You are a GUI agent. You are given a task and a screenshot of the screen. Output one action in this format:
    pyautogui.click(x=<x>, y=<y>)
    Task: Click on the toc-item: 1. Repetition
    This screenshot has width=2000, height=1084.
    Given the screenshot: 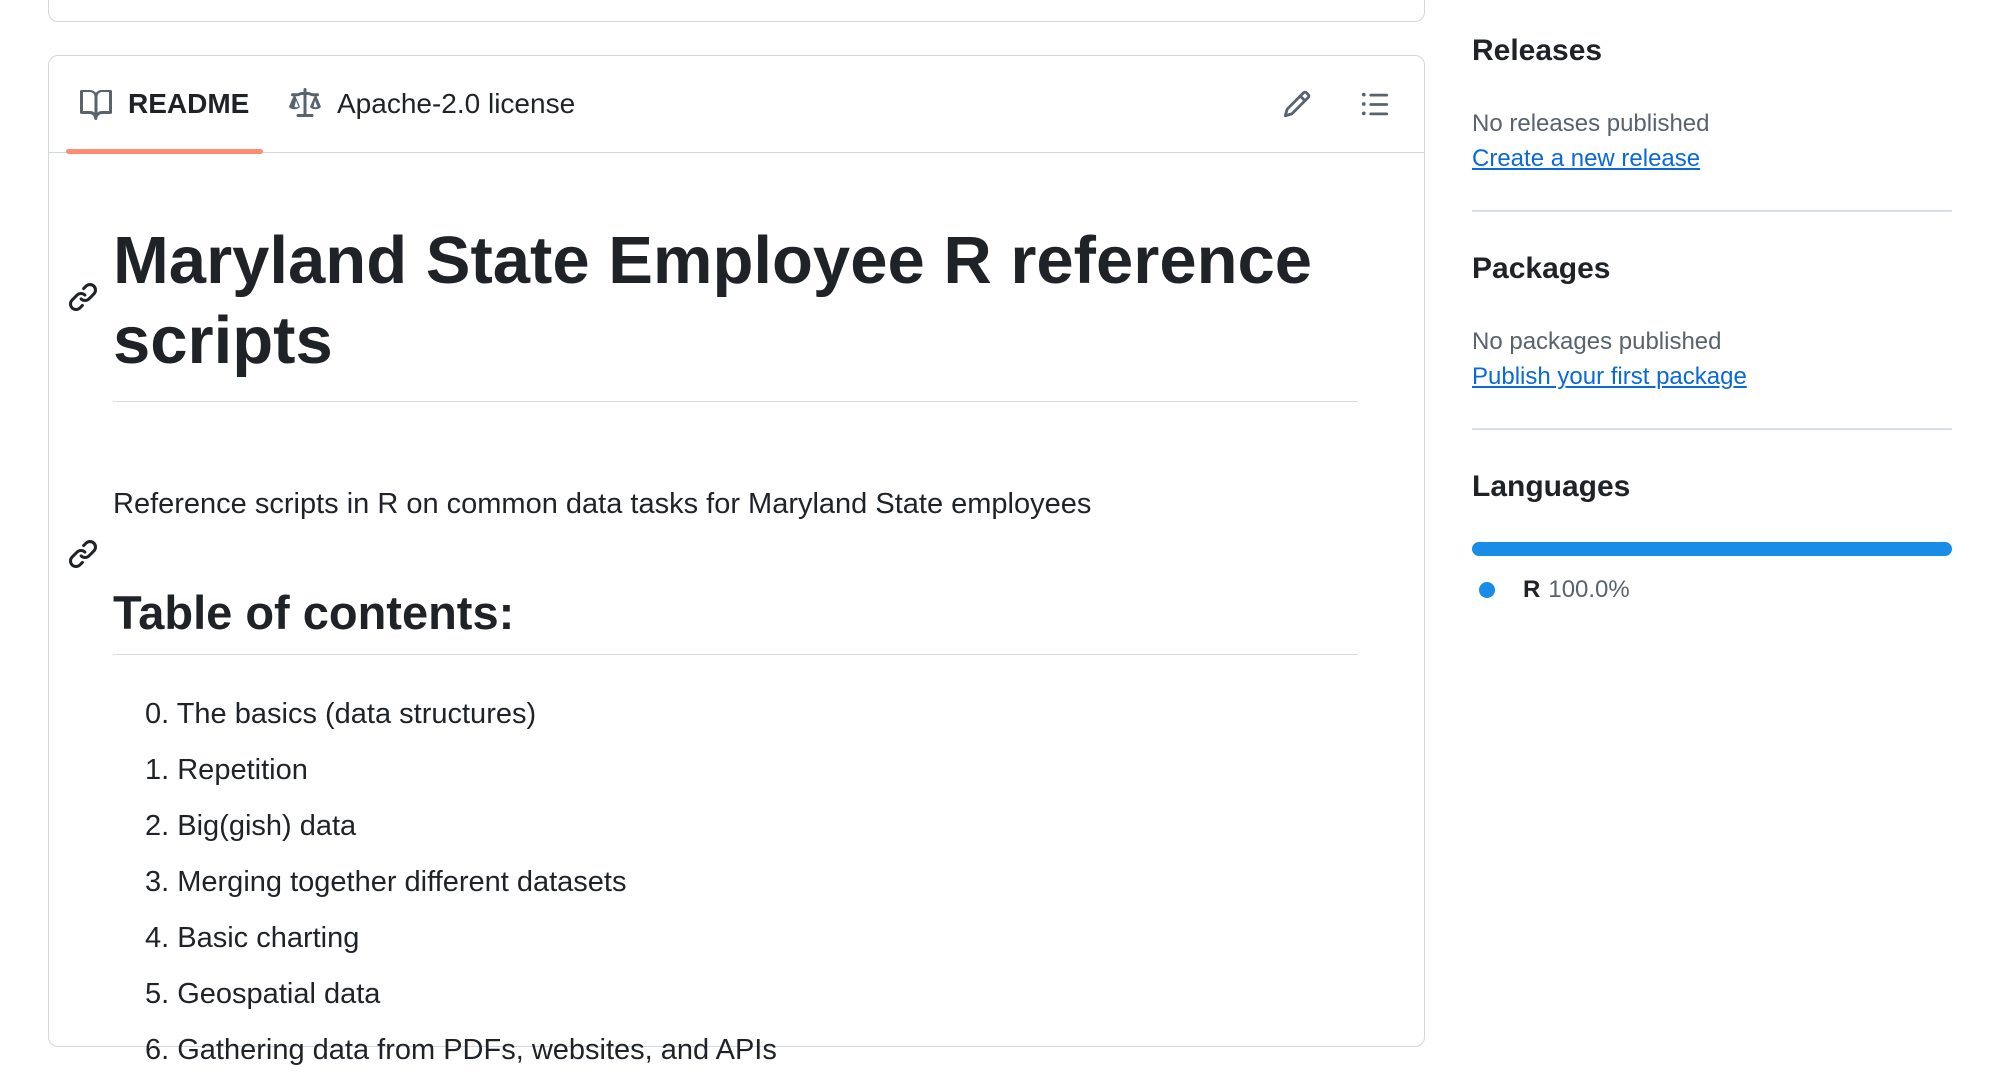 What is the action you would take?
    pyautogui.click(x=226, y=770)
    